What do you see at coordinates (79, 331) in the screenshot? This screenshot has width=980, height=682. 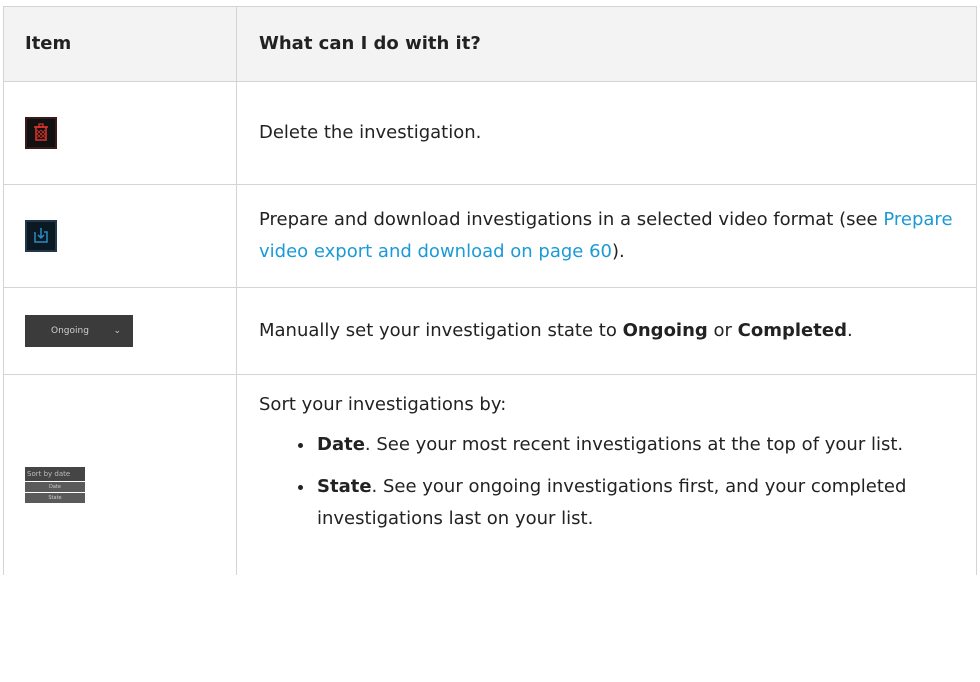 I see `state-dropdown-image: Ongoing ⌄` at bounding box center [79, 331].